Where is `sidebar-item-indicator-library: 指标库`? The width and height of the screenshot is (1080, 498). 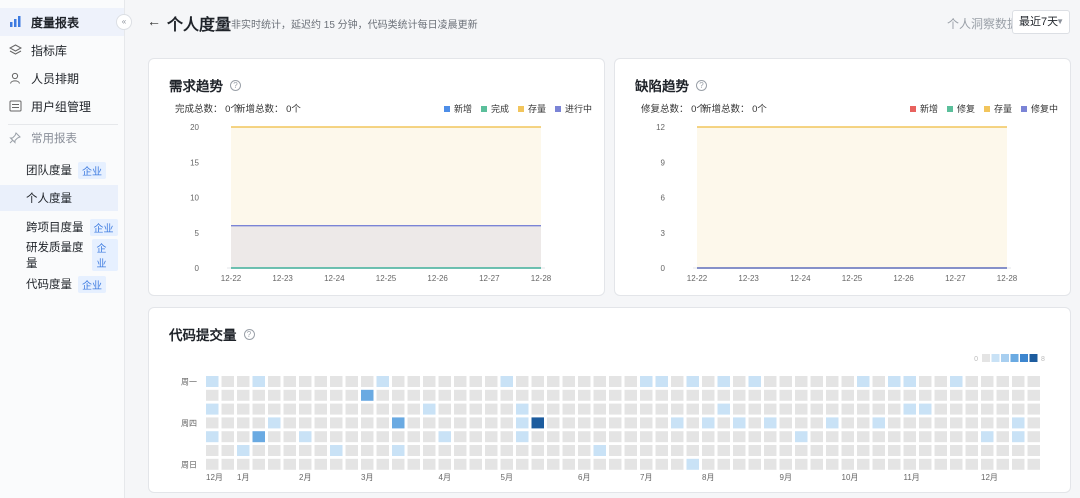
sidebar-item-indicator-library: 指标库 is located at coordinates (62, 50).